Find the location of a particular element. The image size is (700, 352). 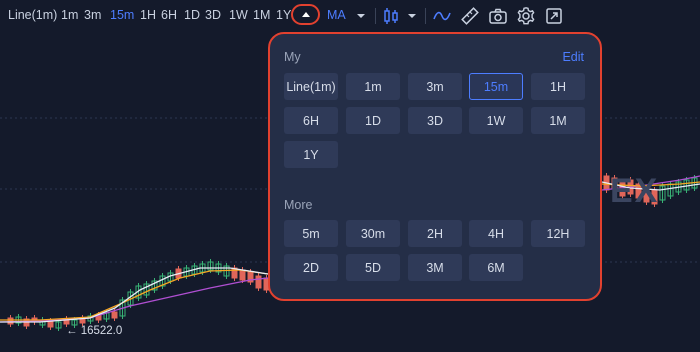

more-interval-30m: 30m is located at coordinates (373, 233).